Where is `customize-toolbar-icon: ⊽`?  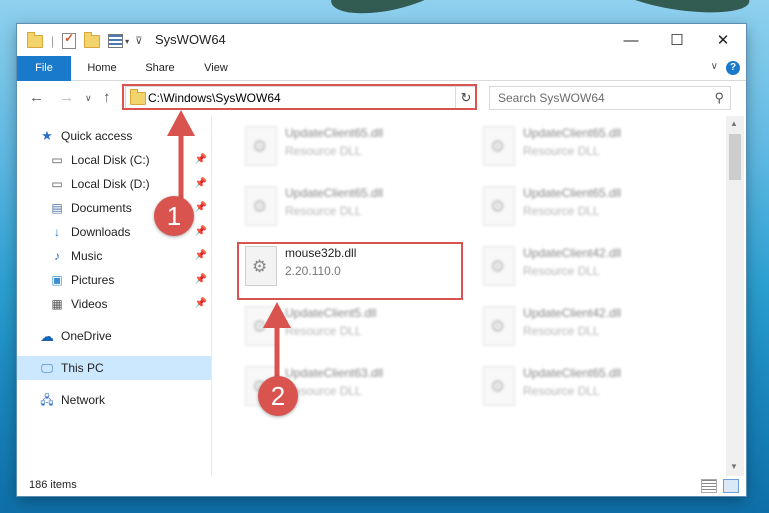 customize-toolbar-icon: ⊽ is located at coordinates (138, 41).